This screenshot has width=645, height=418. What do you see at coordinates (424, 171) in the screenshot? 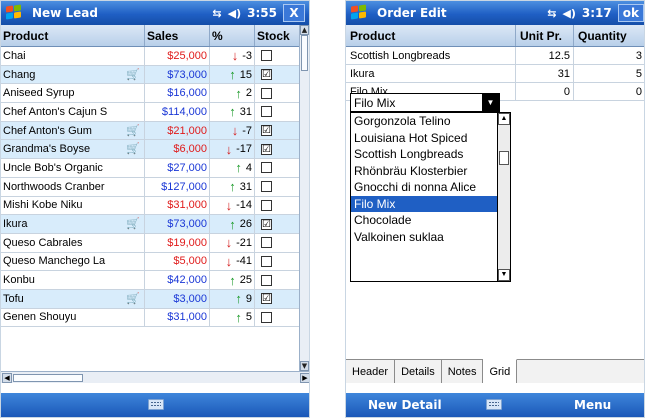
I see `dropdown-option: Rhönbräu Klosterbier` at bounding box center [424, 171].